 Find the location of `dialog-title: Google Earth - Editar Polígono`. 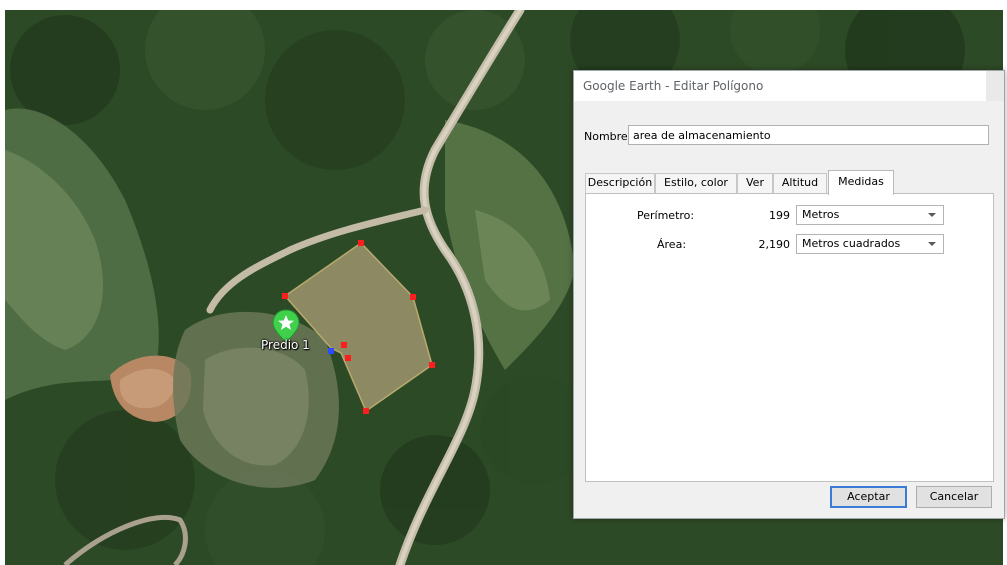

dialog-title: Google Earth - Editar Polígono is located at coordinates (673, 86).